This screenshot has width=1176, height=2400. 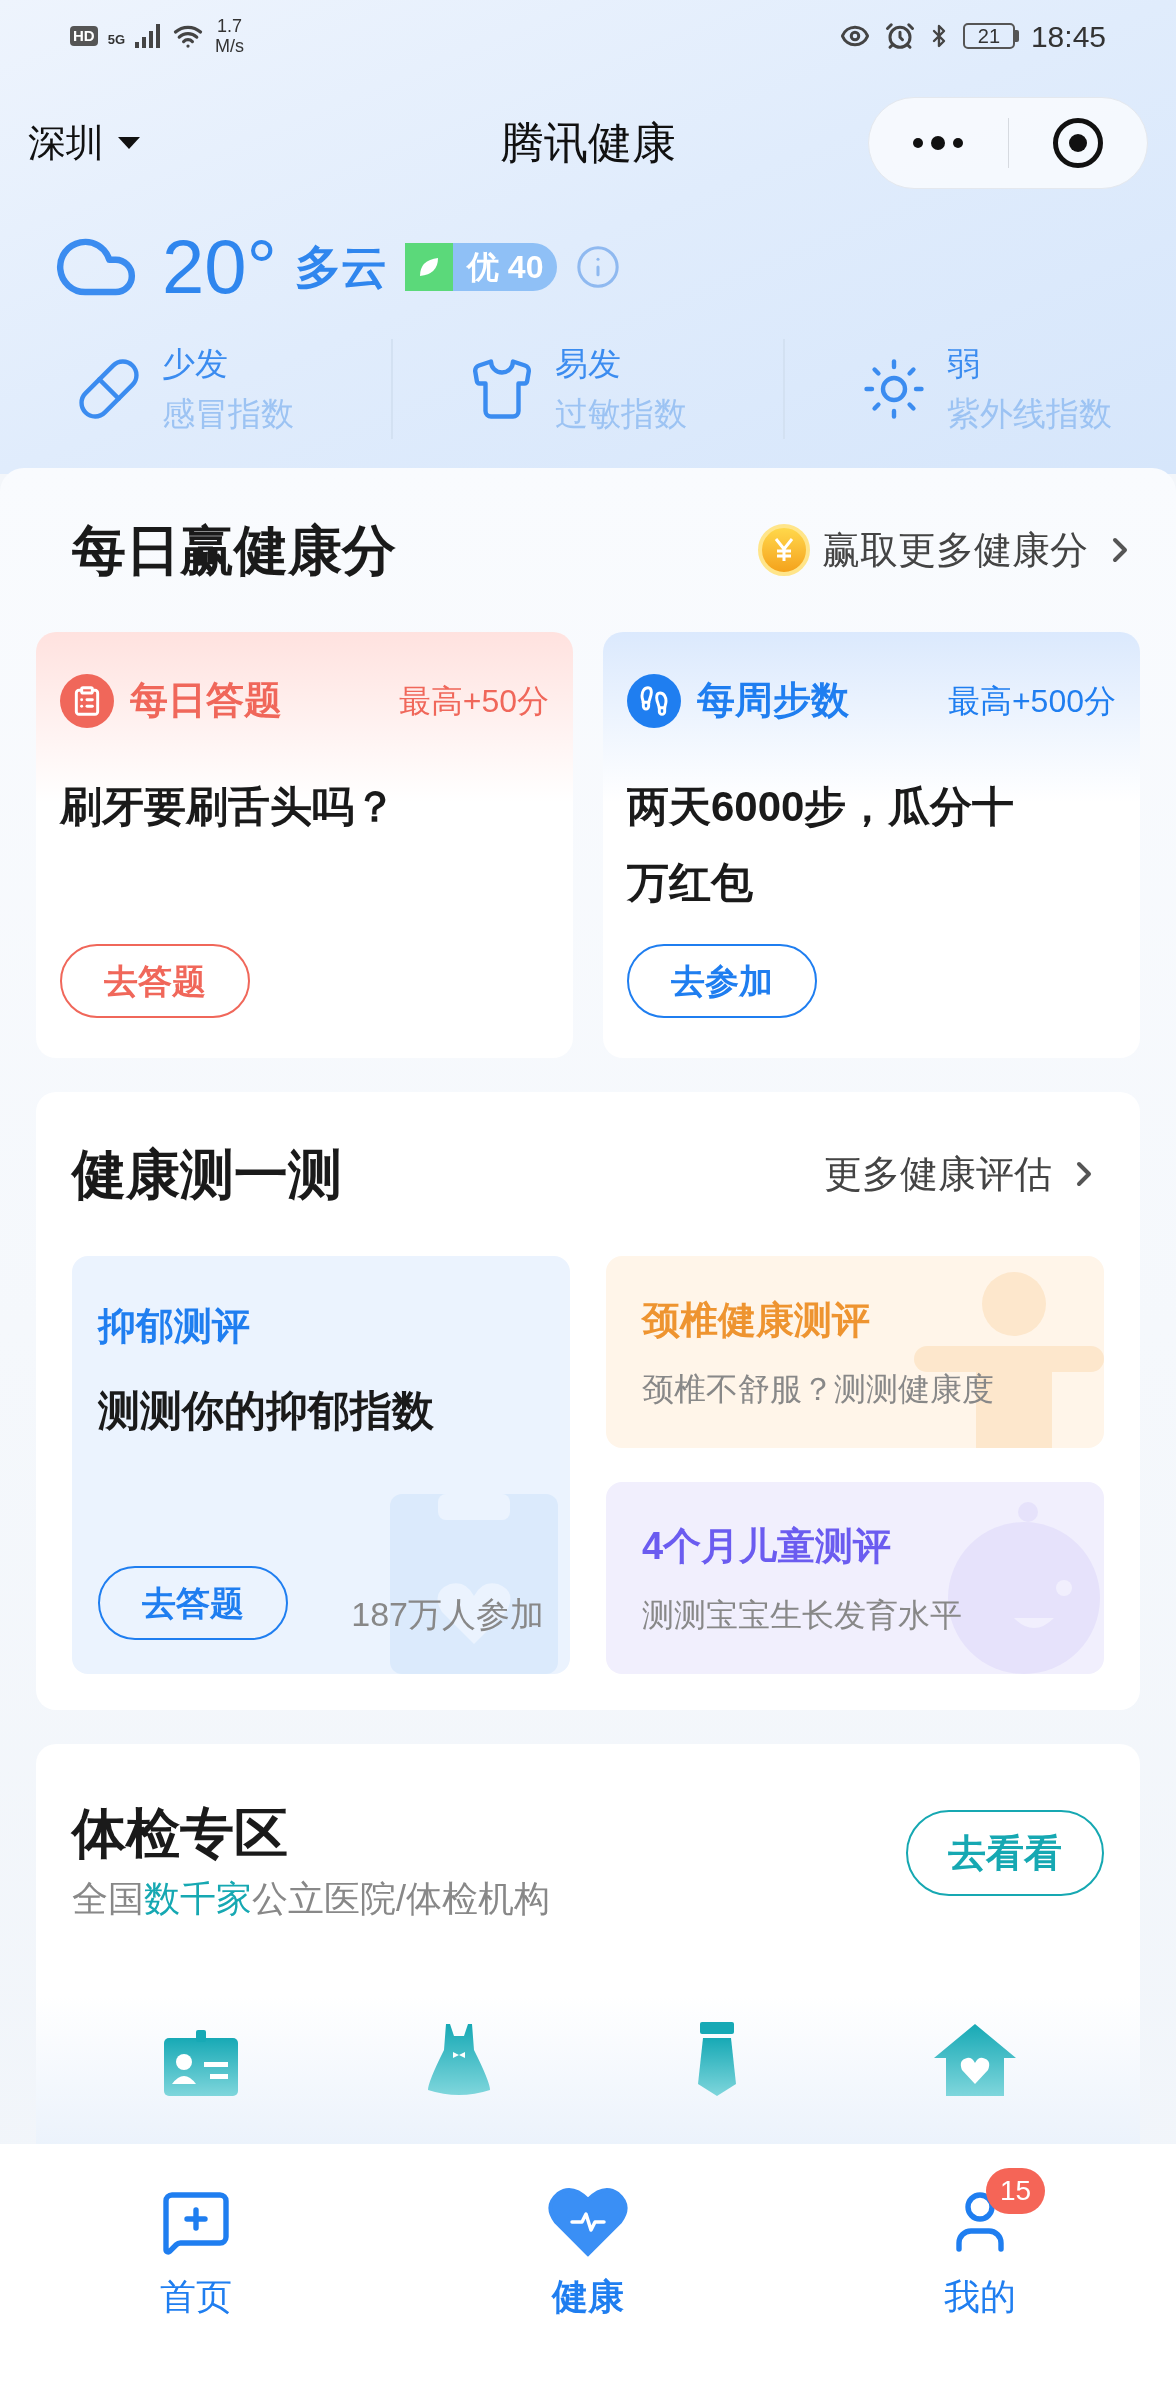 I want to click on task-button: 去参加, so click(x=722, y=981).